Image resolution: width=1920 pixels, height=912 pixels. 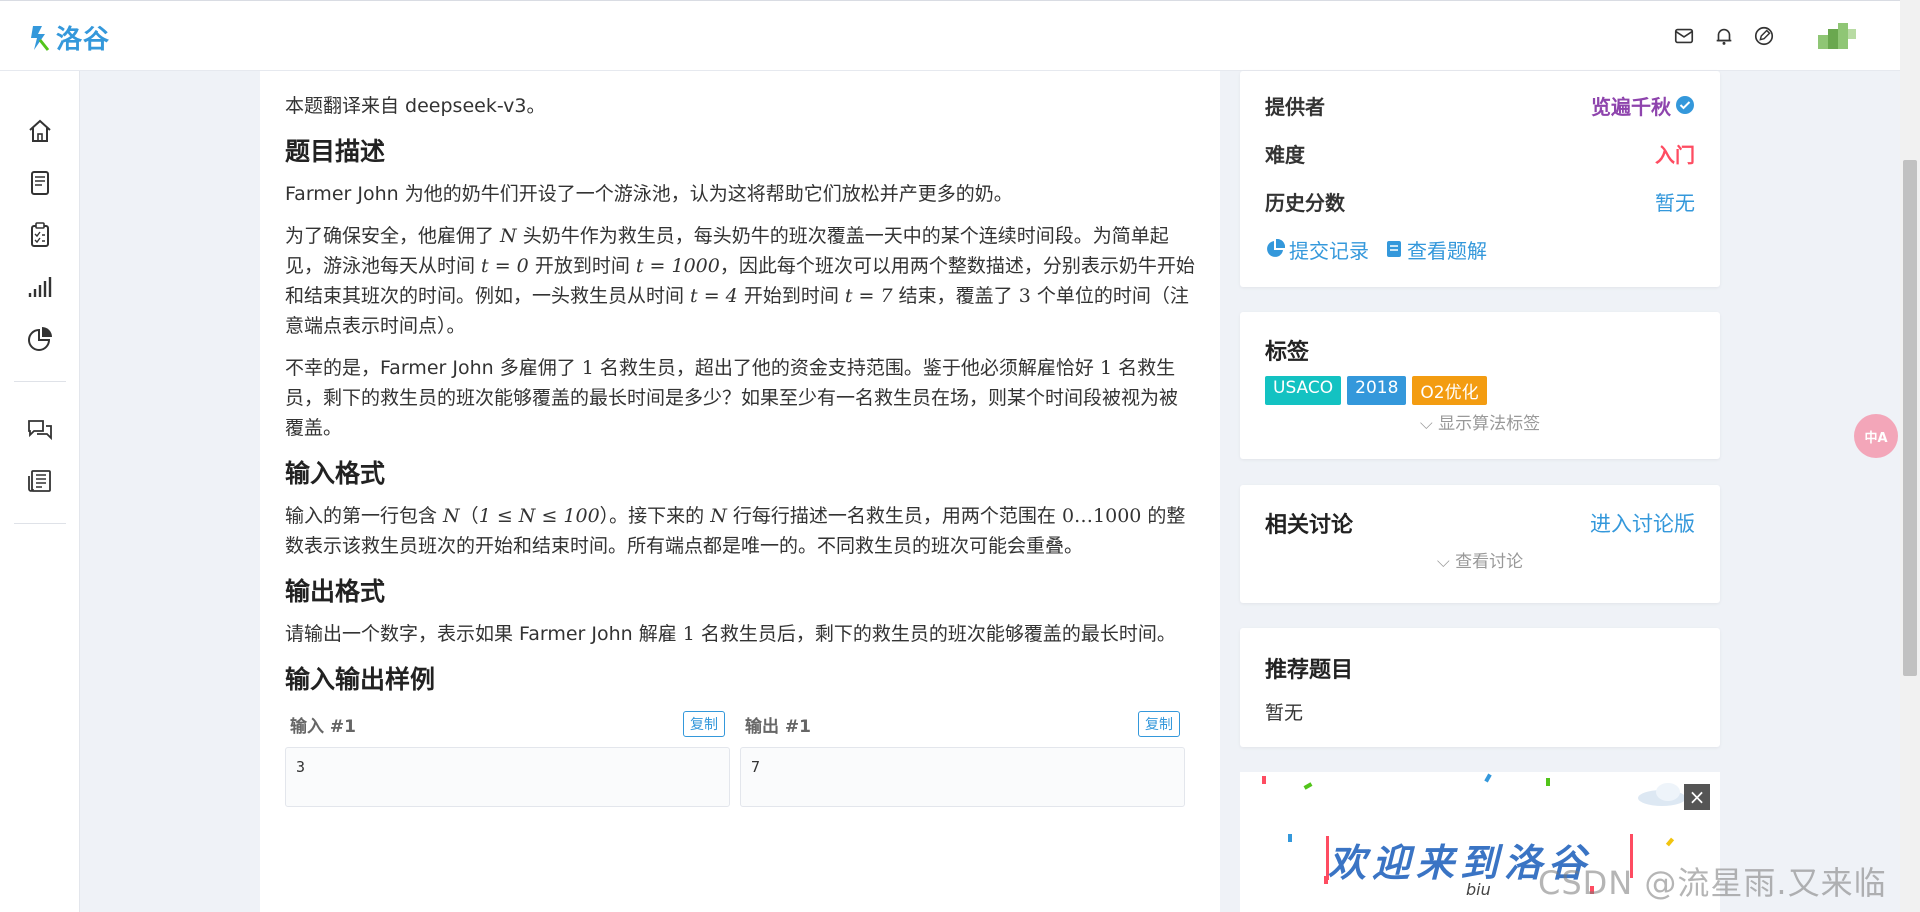 What do you see at coordinates (484, 634) in the screenshot?
I see `text-span: 请输出一个数字，表示如果 Farmer John 解雇` at bounding box center [484, 634].